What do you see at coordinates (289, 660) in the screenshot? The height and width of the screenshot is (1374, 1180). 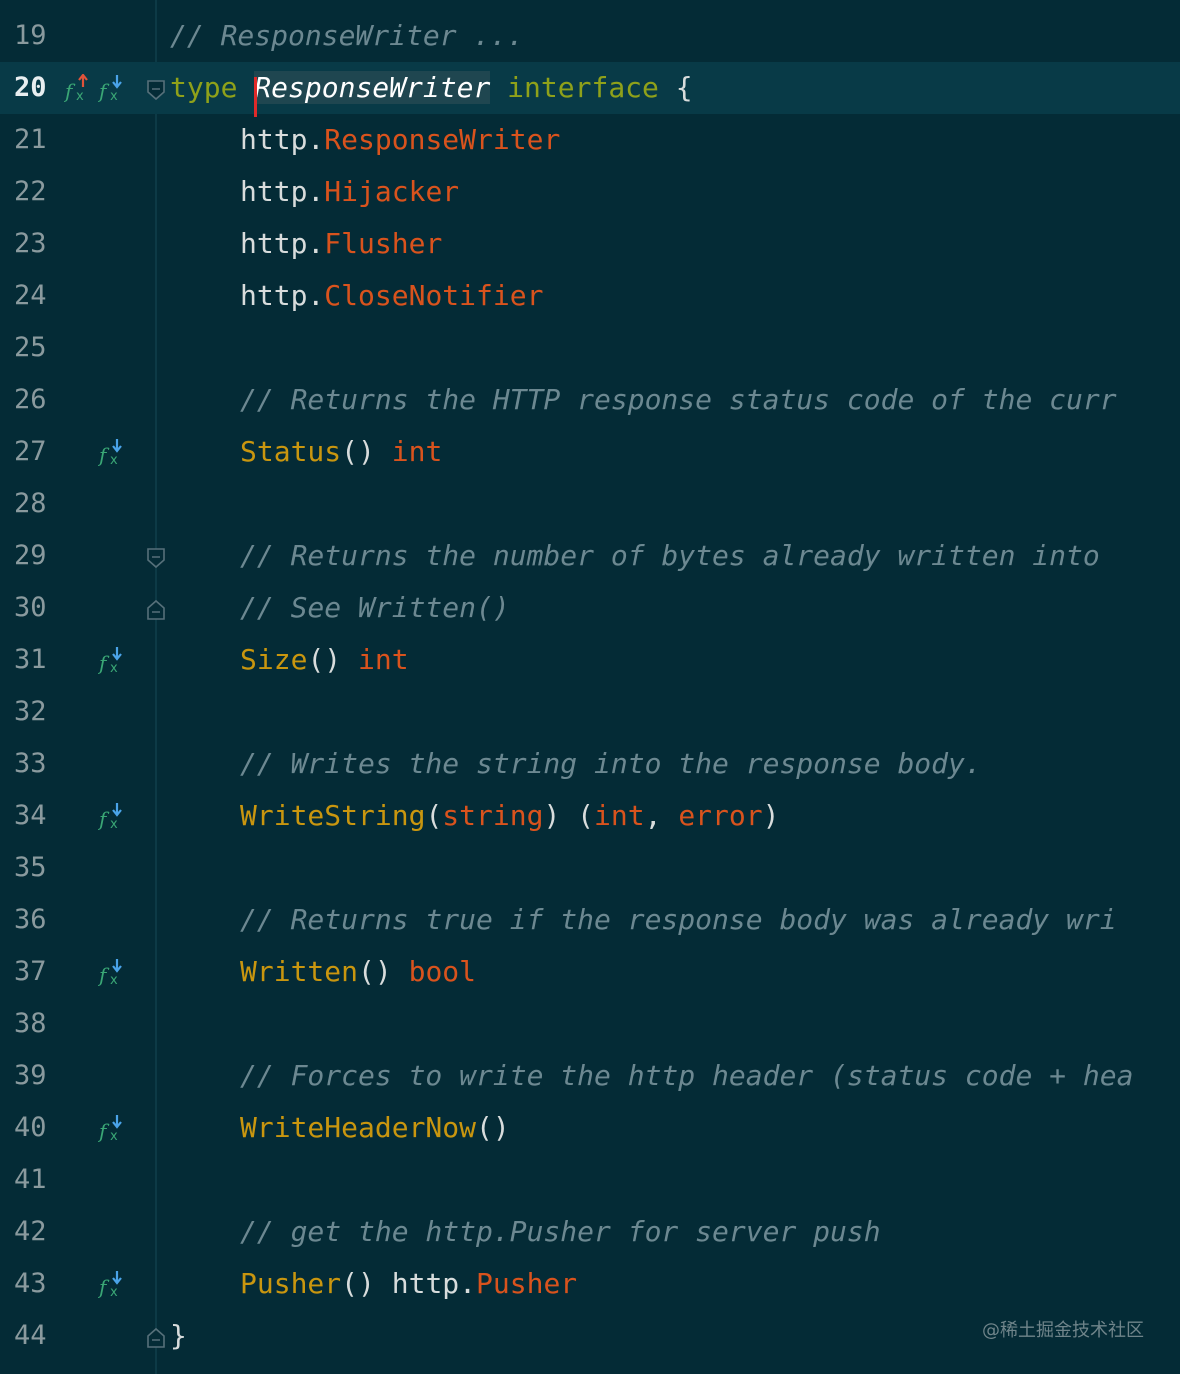 I see `code-text: Size() int` at bounding box center [289, 660].